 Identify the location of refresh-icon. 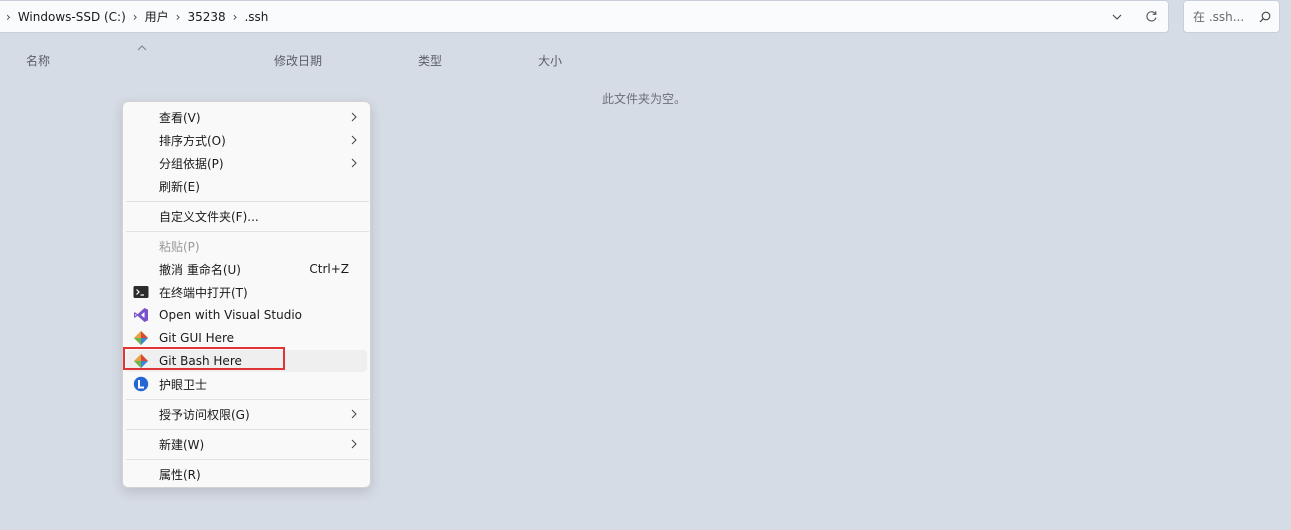
(1151, 16).